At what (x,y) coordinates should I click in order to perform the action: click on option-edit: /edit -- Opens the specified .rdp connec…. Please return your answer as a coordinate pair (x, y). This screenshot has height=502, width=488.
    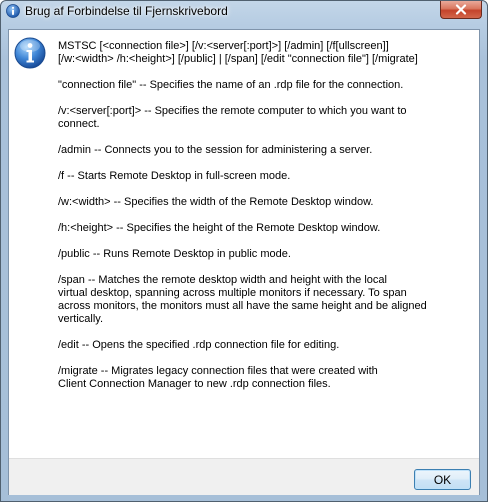
    Looking at the image, I should click on (199, 345).